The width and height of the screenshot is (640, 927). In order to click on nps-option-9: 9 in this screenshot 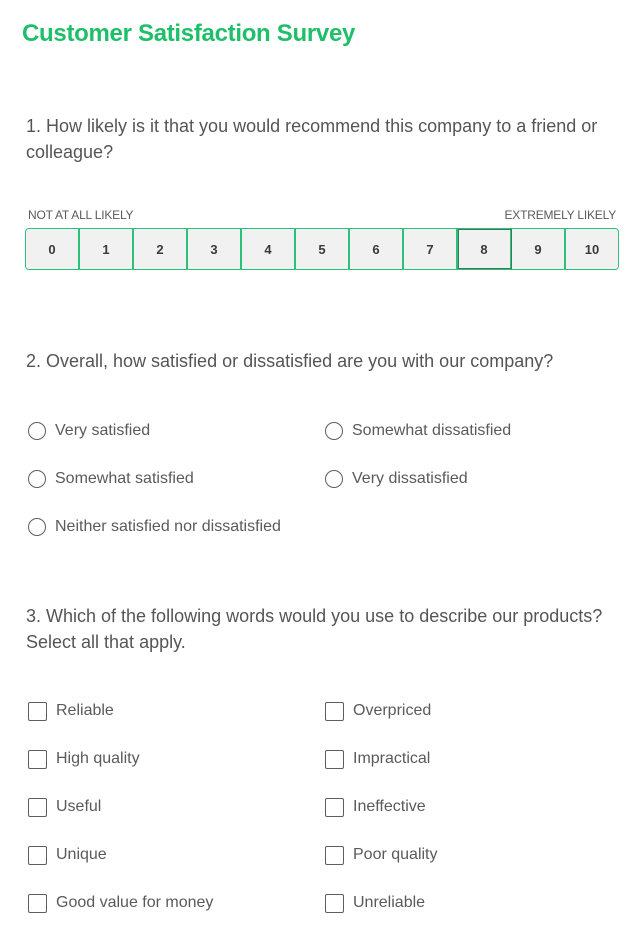, I will do `click(539, 249)`.